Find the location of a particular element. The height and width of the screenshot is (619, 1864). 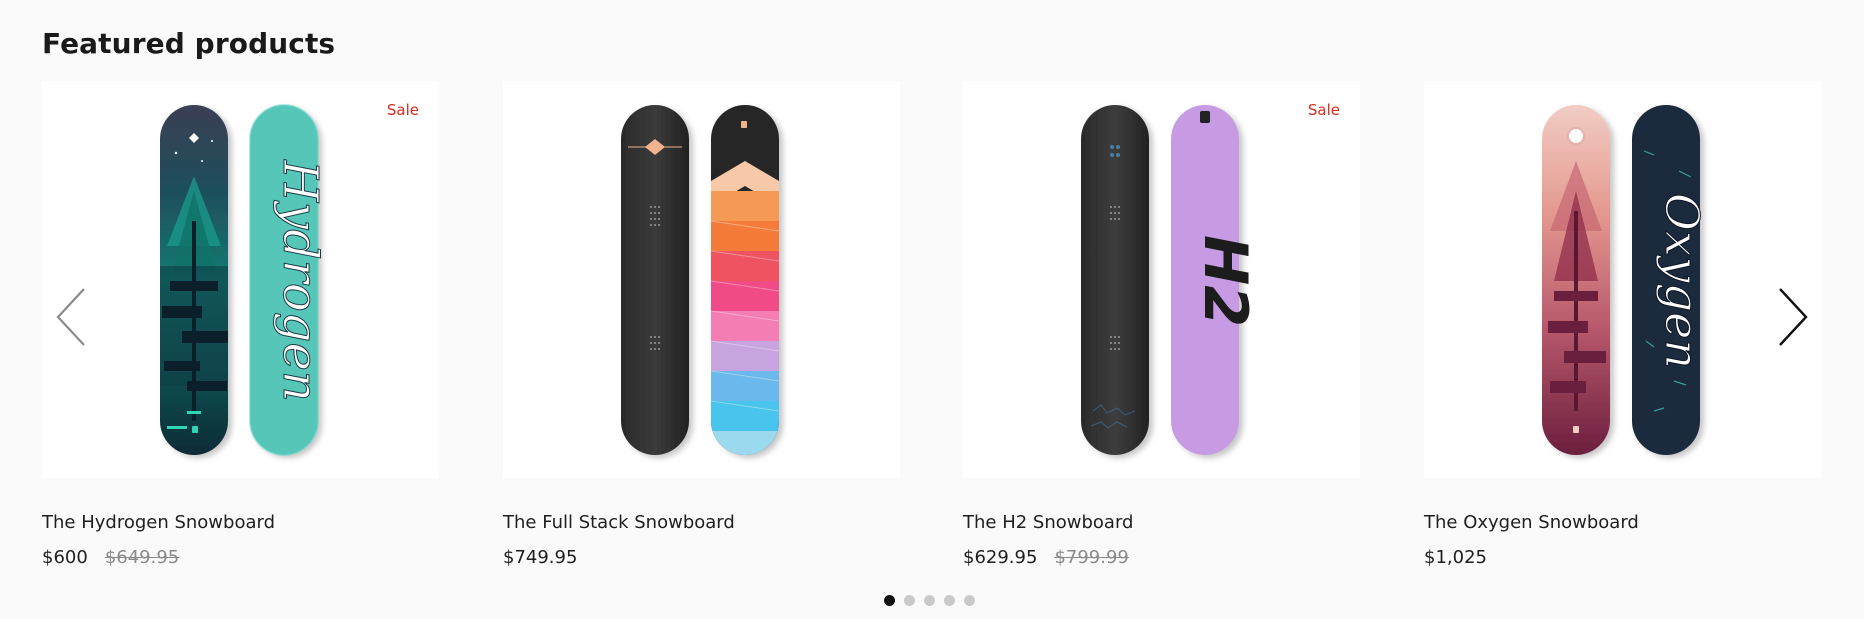

snowboard-image: H2 is located at coordinates (1170, 280).